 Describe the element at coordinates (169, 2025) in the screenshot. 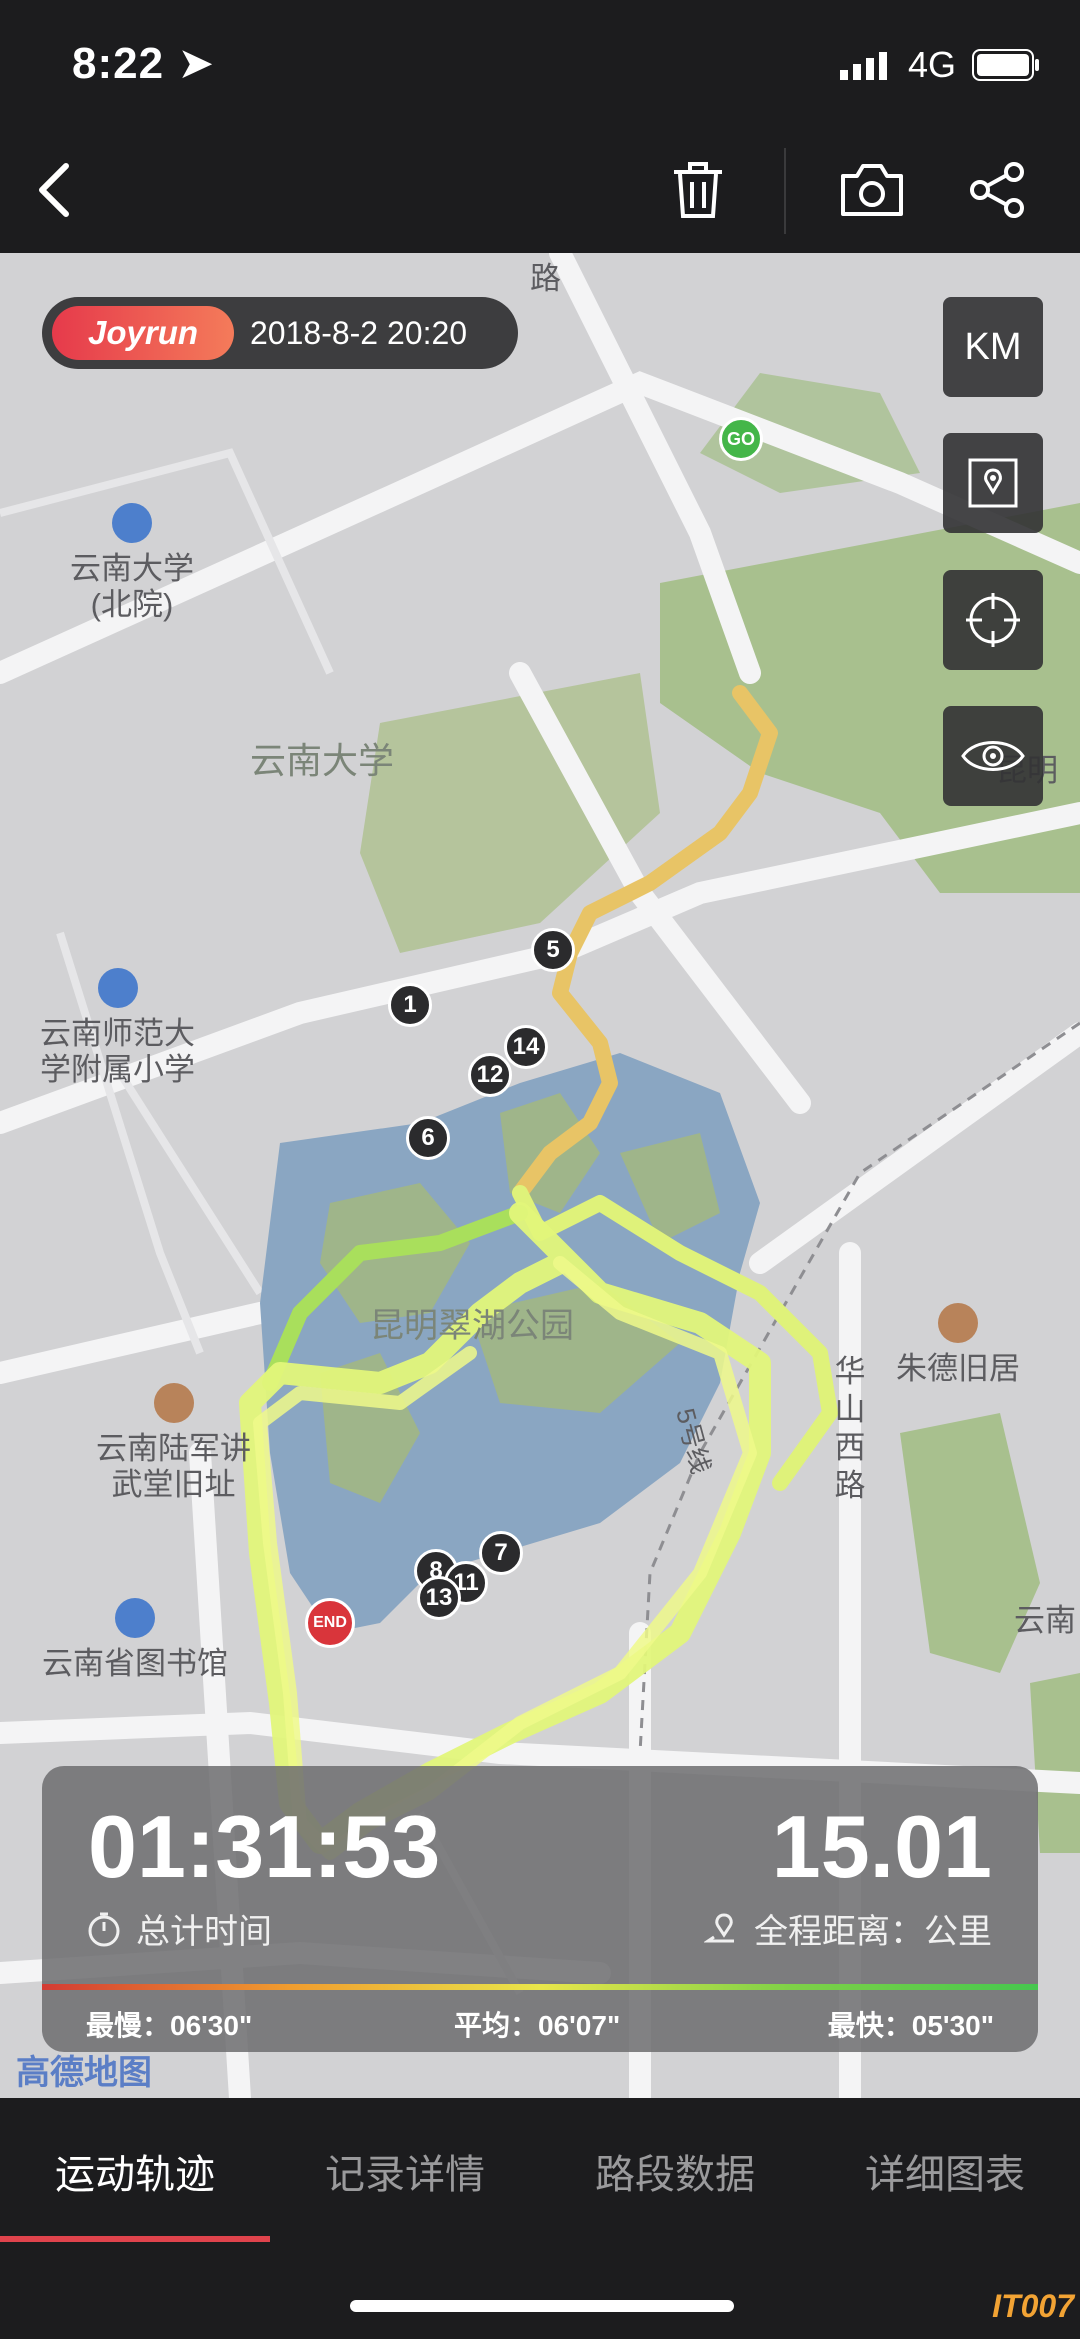

I see `slowest-pace: 最慢：06'30"` at that location.